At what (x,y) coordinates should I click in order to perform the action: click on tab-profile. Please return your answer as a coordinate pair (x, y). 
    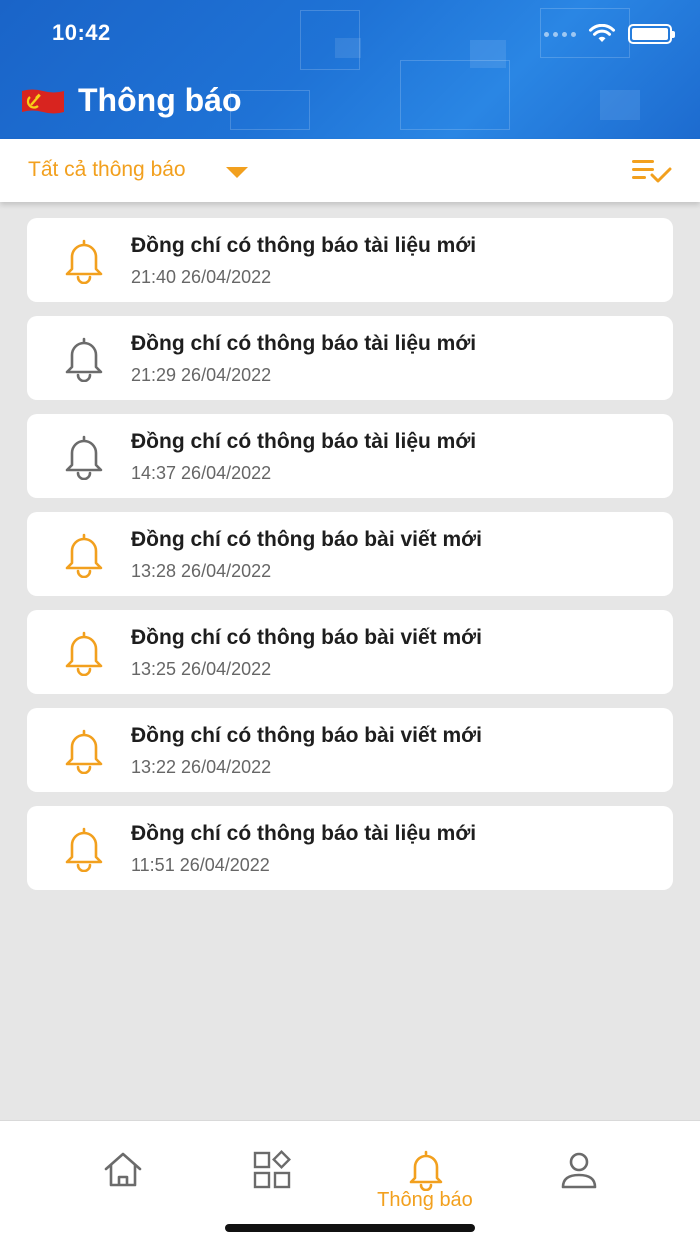
    Looking at the image, I should click on (578, 1184).